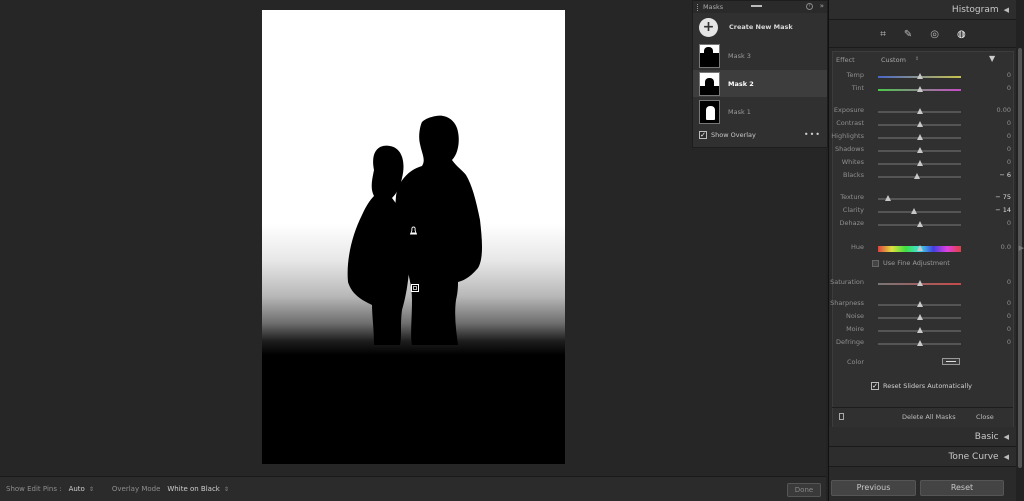 The image size is (1024, 501). What do you see at coordinates (809, 6) in the screenshot?
I see `help-icon: ?` at bounding box center [809, 6].